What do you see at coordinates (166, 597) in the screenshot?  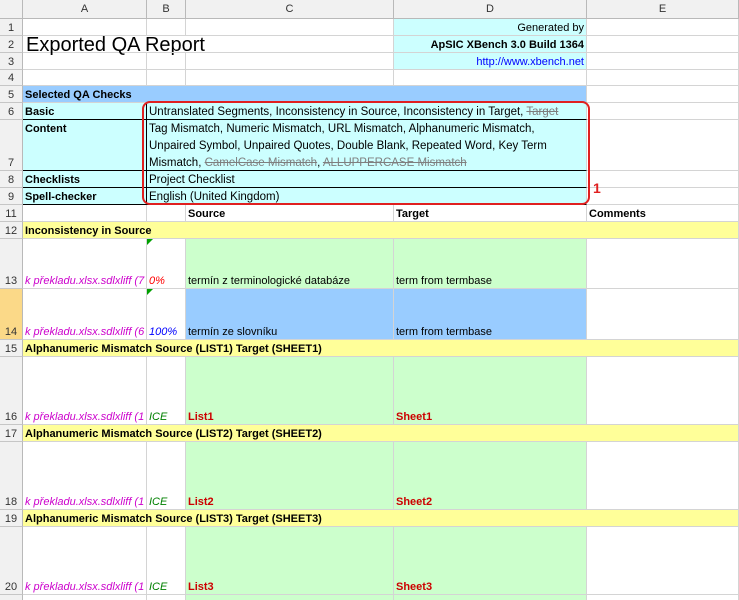 I see `cell-b21` at bounding box center [166, 597].